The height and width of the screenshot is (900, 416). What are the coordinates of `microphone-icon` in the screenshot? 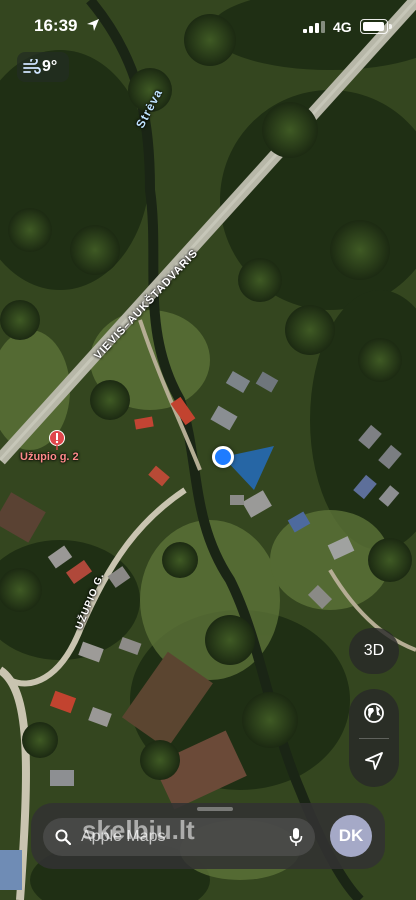 It's located at (296, 837).